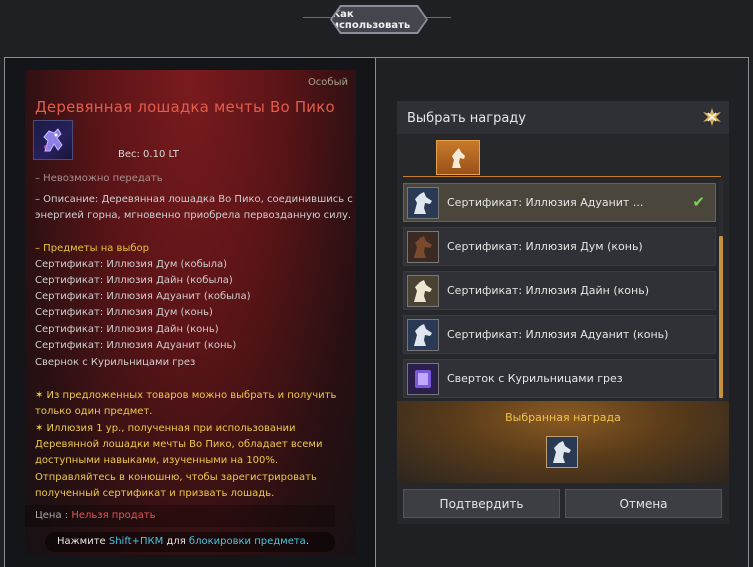 The image size is (753, 567). I want to click on selected-reward-label: Выбранная награда, so click(563, 417).